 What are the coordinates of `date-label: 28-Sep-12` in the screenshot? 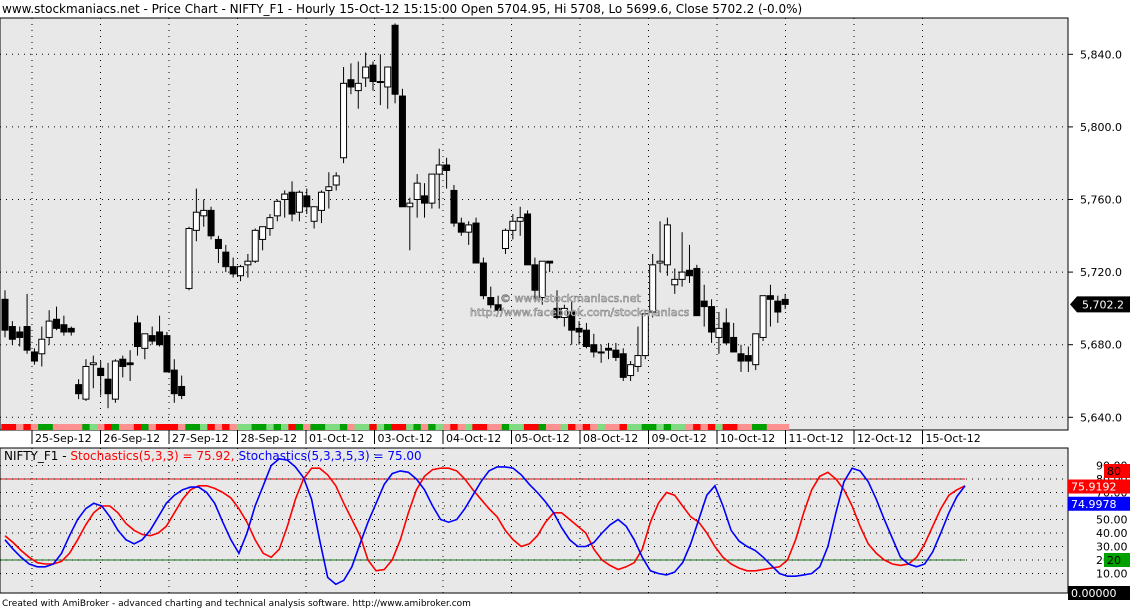 It's located at (269, 438).